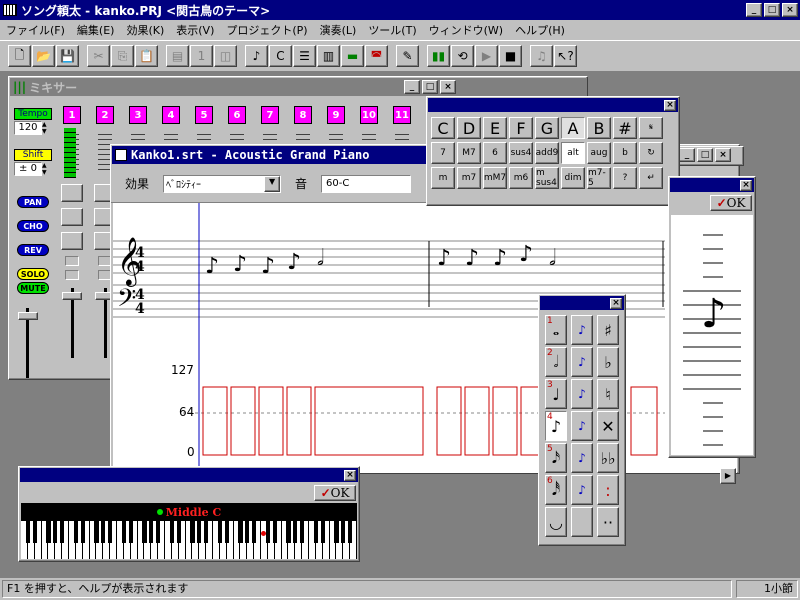 This screenshot has height=600, width=800. What do you see at coordinates (469, 128) in the screenshot?
I see `chord-button: D` at bounding box center [469, 128].